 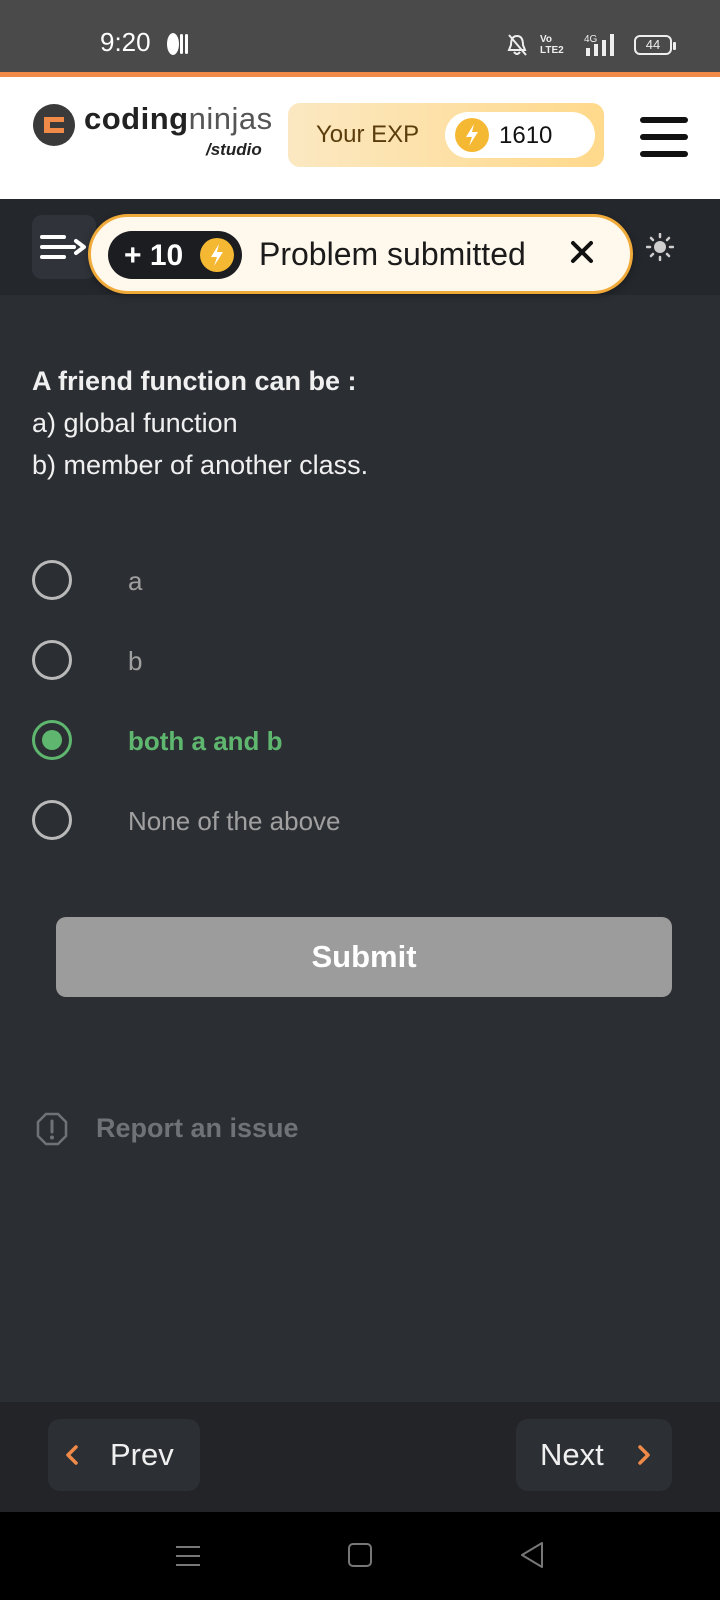 I want to click on status-time: 9:20, so click(x=125, y=42).